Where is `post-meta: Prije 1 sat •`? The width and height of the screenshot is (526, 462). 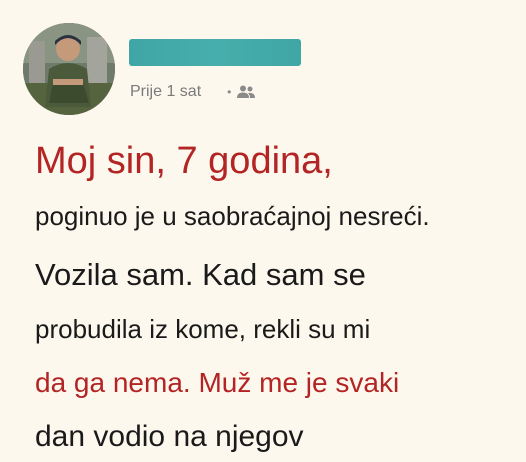
post-meta: Prije 1 sat • is located at coordinates (193, 92).